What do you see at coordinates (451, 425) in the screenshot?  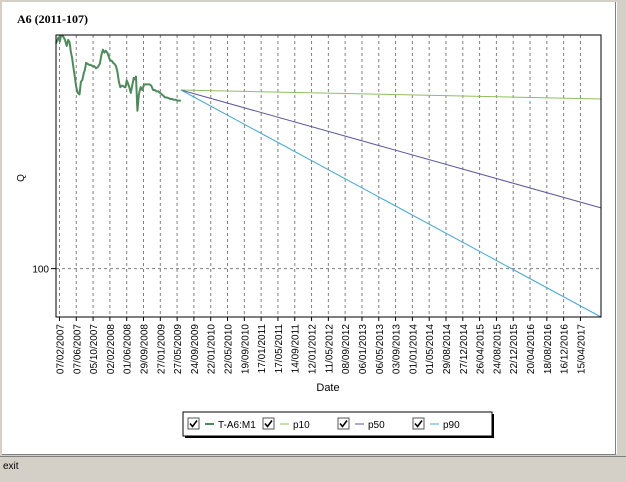 I see `legend-label: p90` at bounding box center [451, 425].